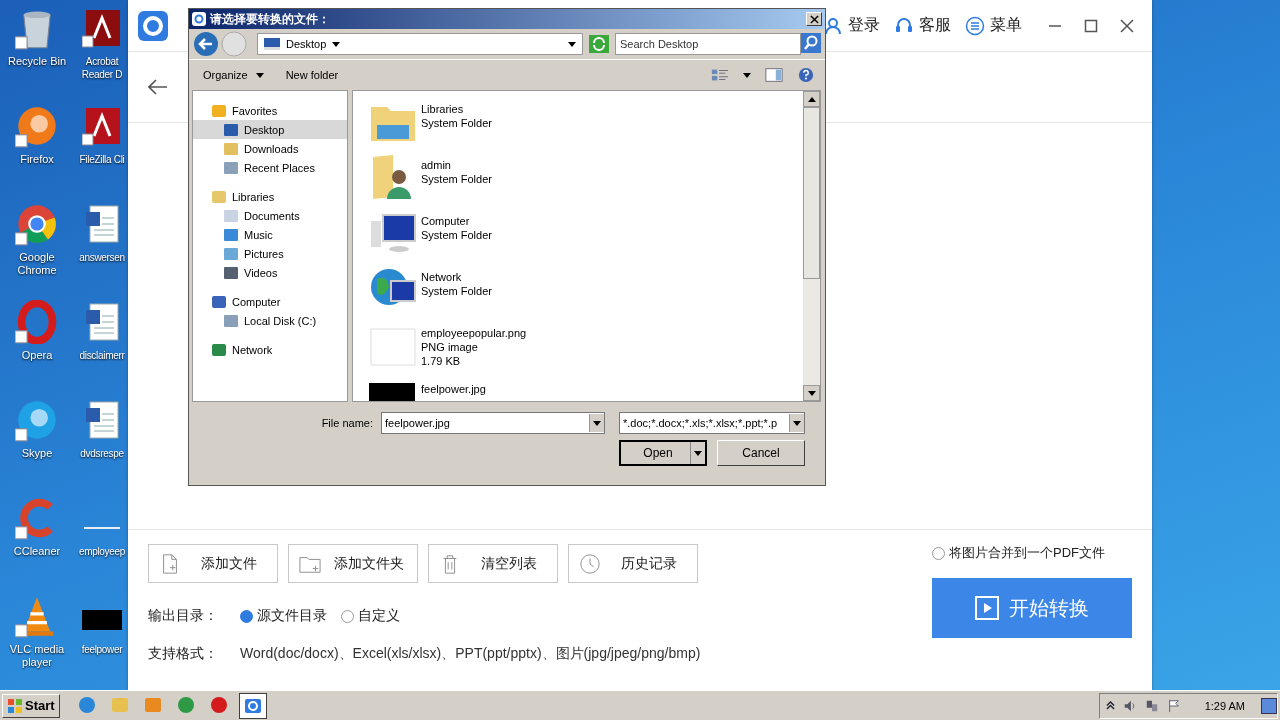  I want to click on nav-item: Downloads, so click(270, 148).